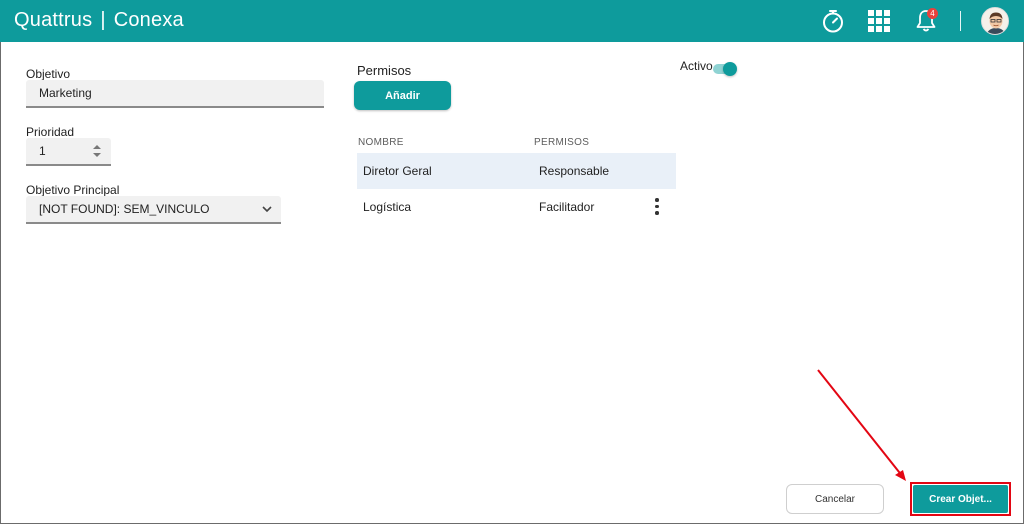 Image resolution: width=1024 pixels, height=524 pixels. I want to click on cancel-button: Cancelar, so click(835, 499).